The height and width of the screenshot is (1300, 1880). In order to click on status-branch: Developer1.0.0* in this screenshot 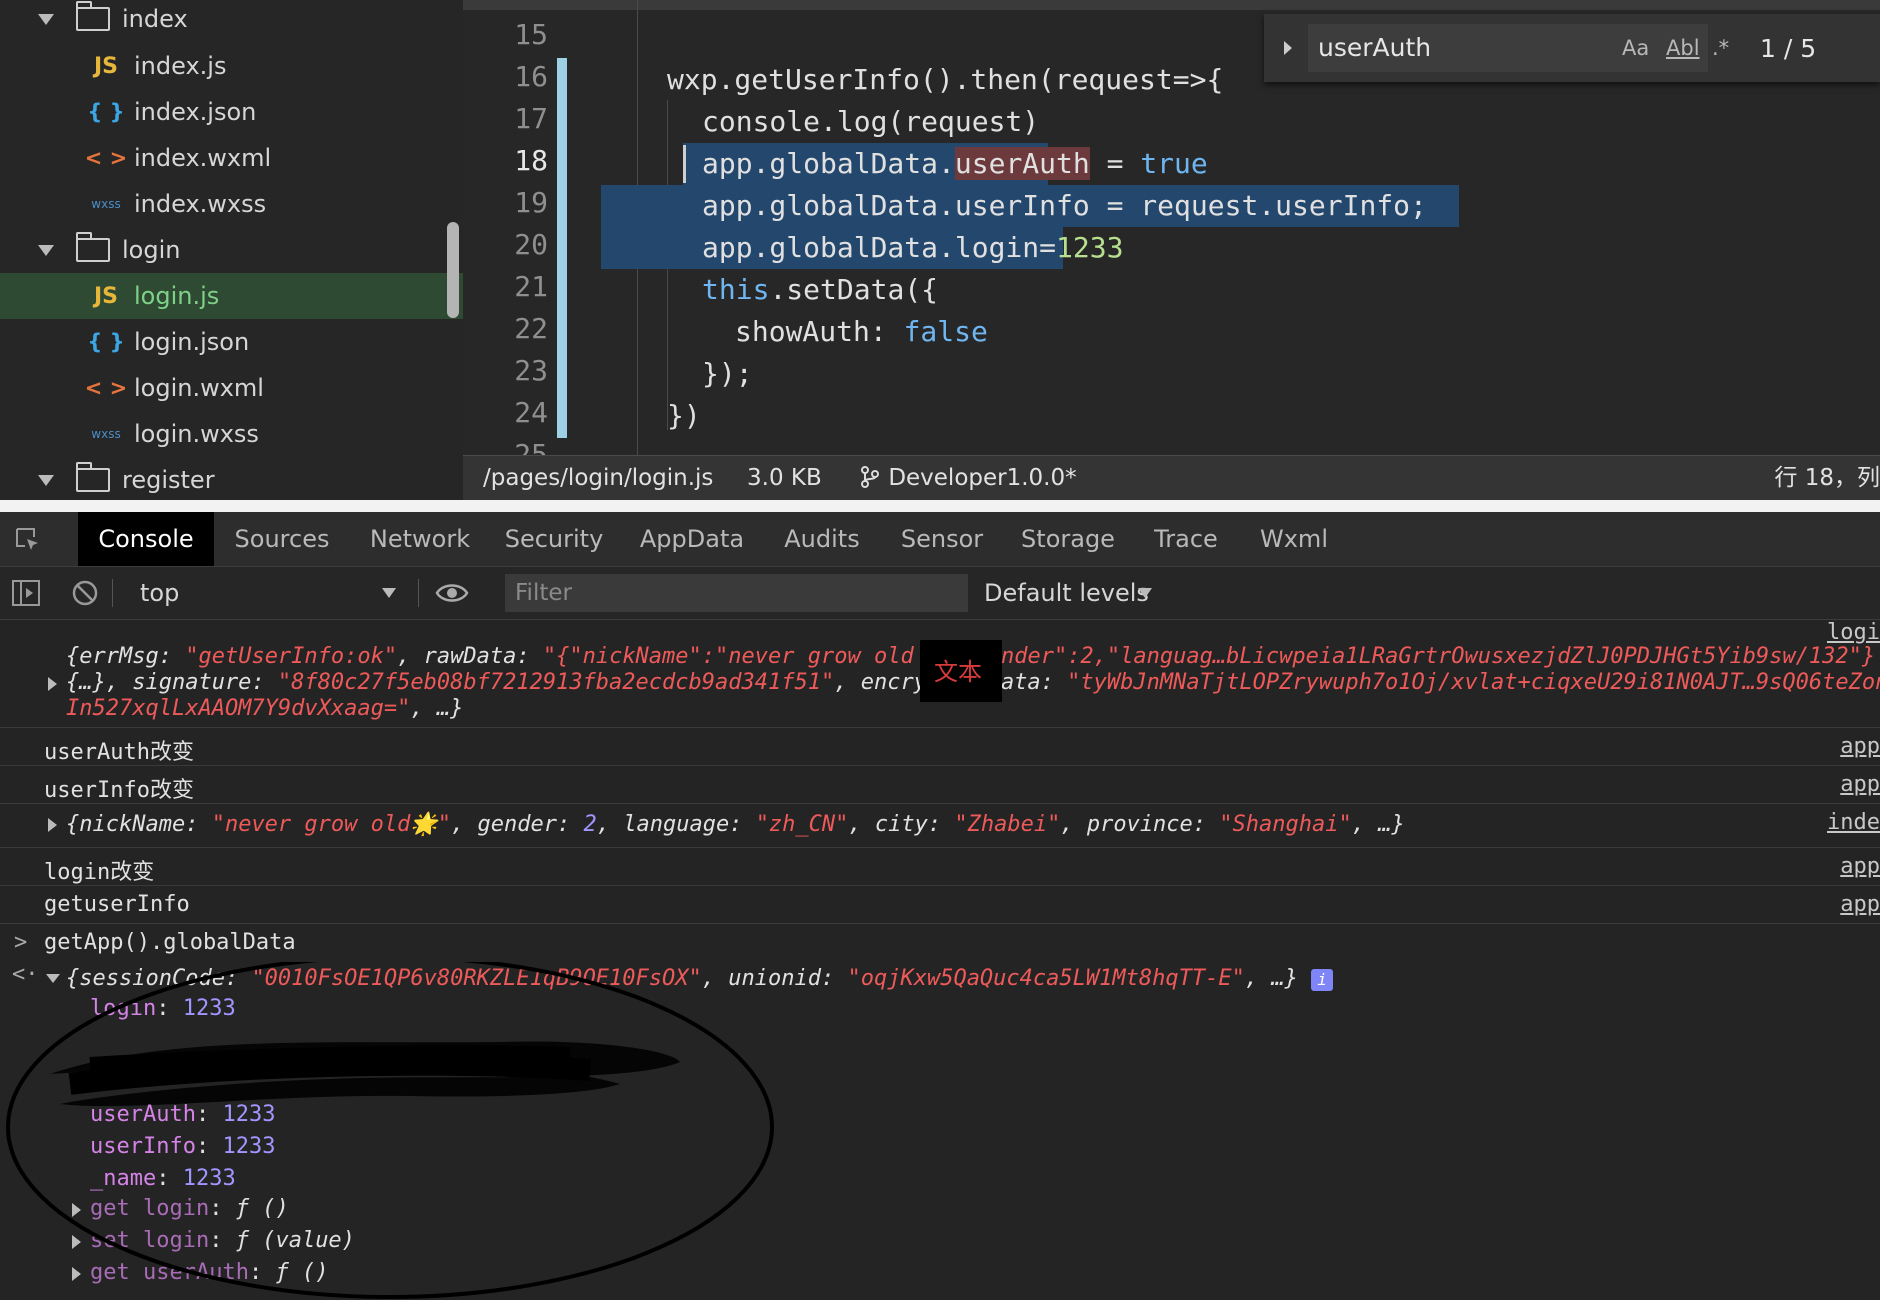, I will do `click(968, 478)`.